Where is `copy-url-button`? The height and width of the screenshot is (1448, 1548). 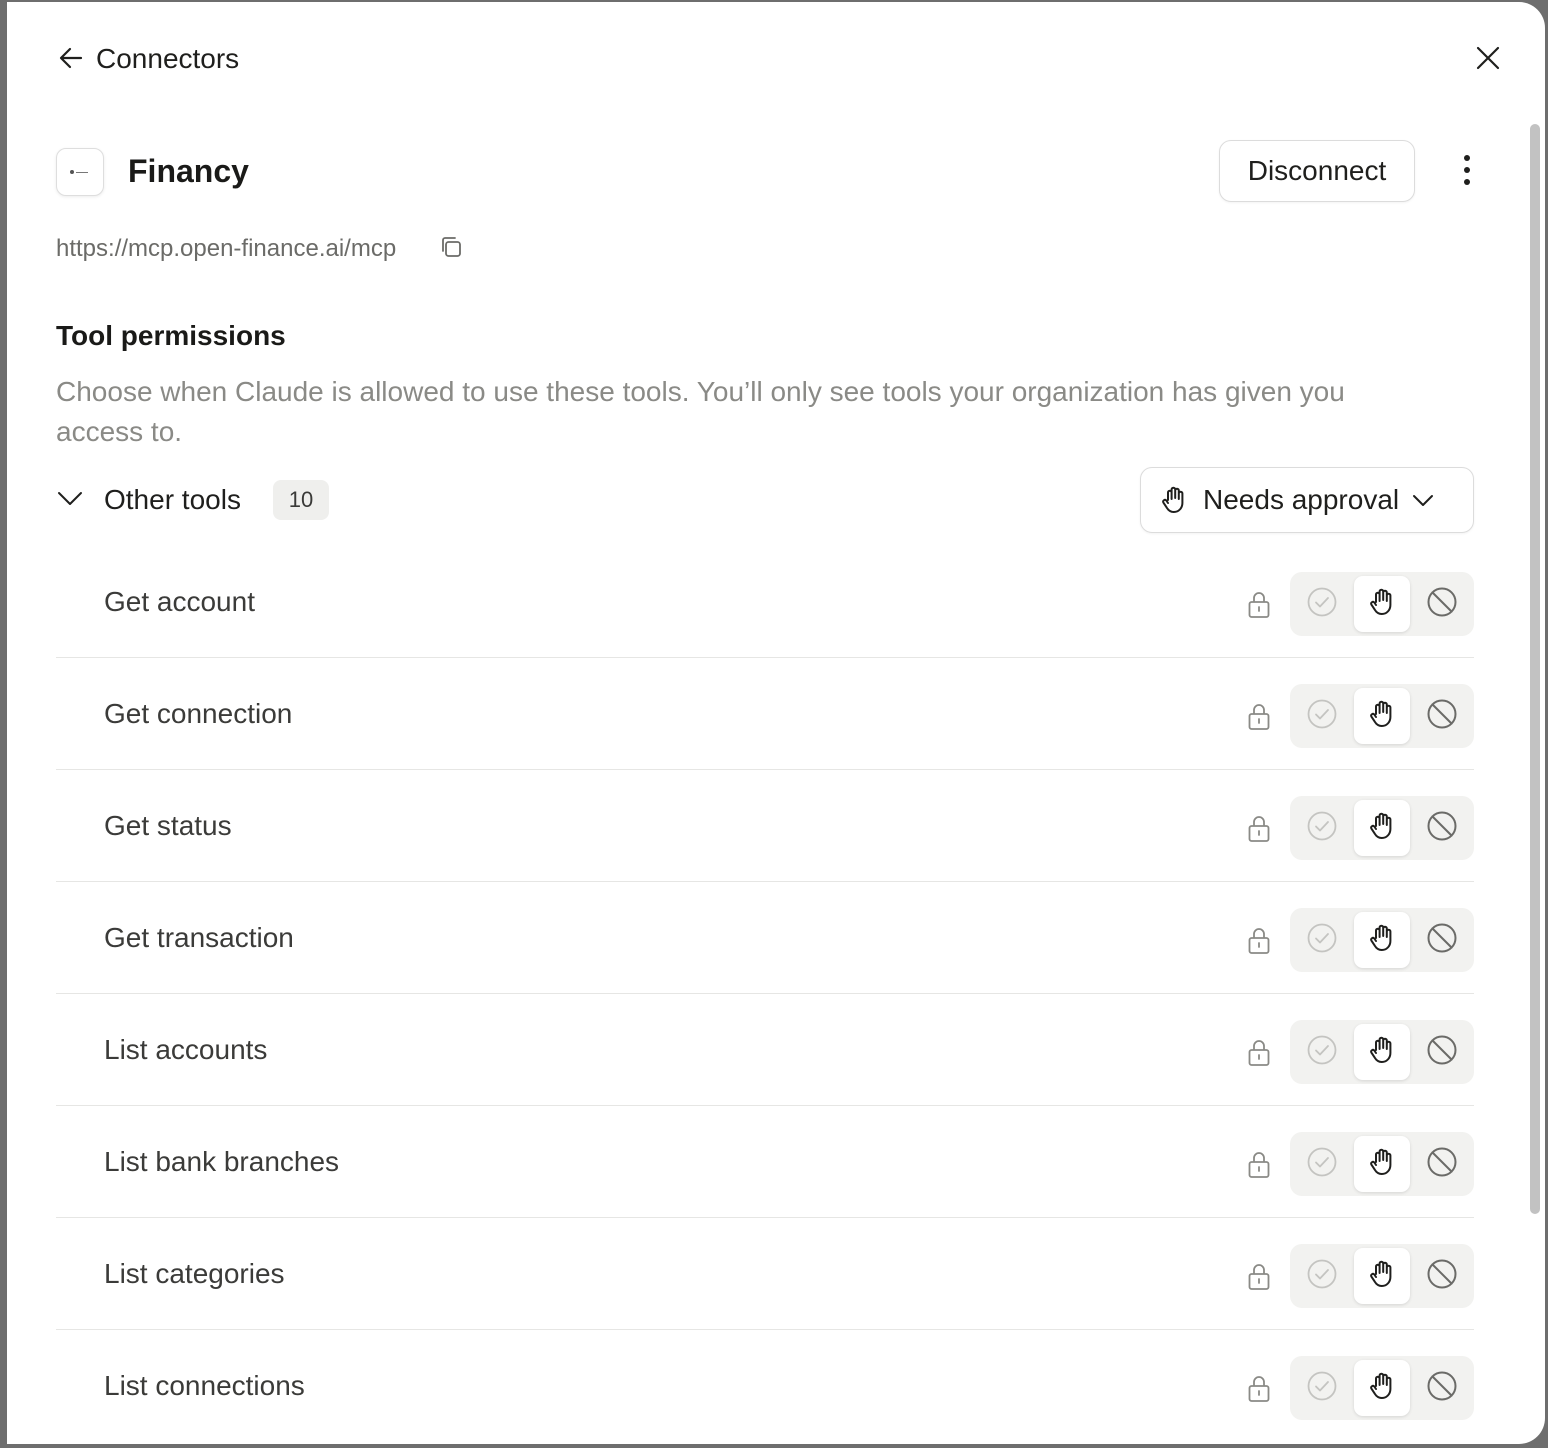
copy-url-button is located at coordinates (451, 249).